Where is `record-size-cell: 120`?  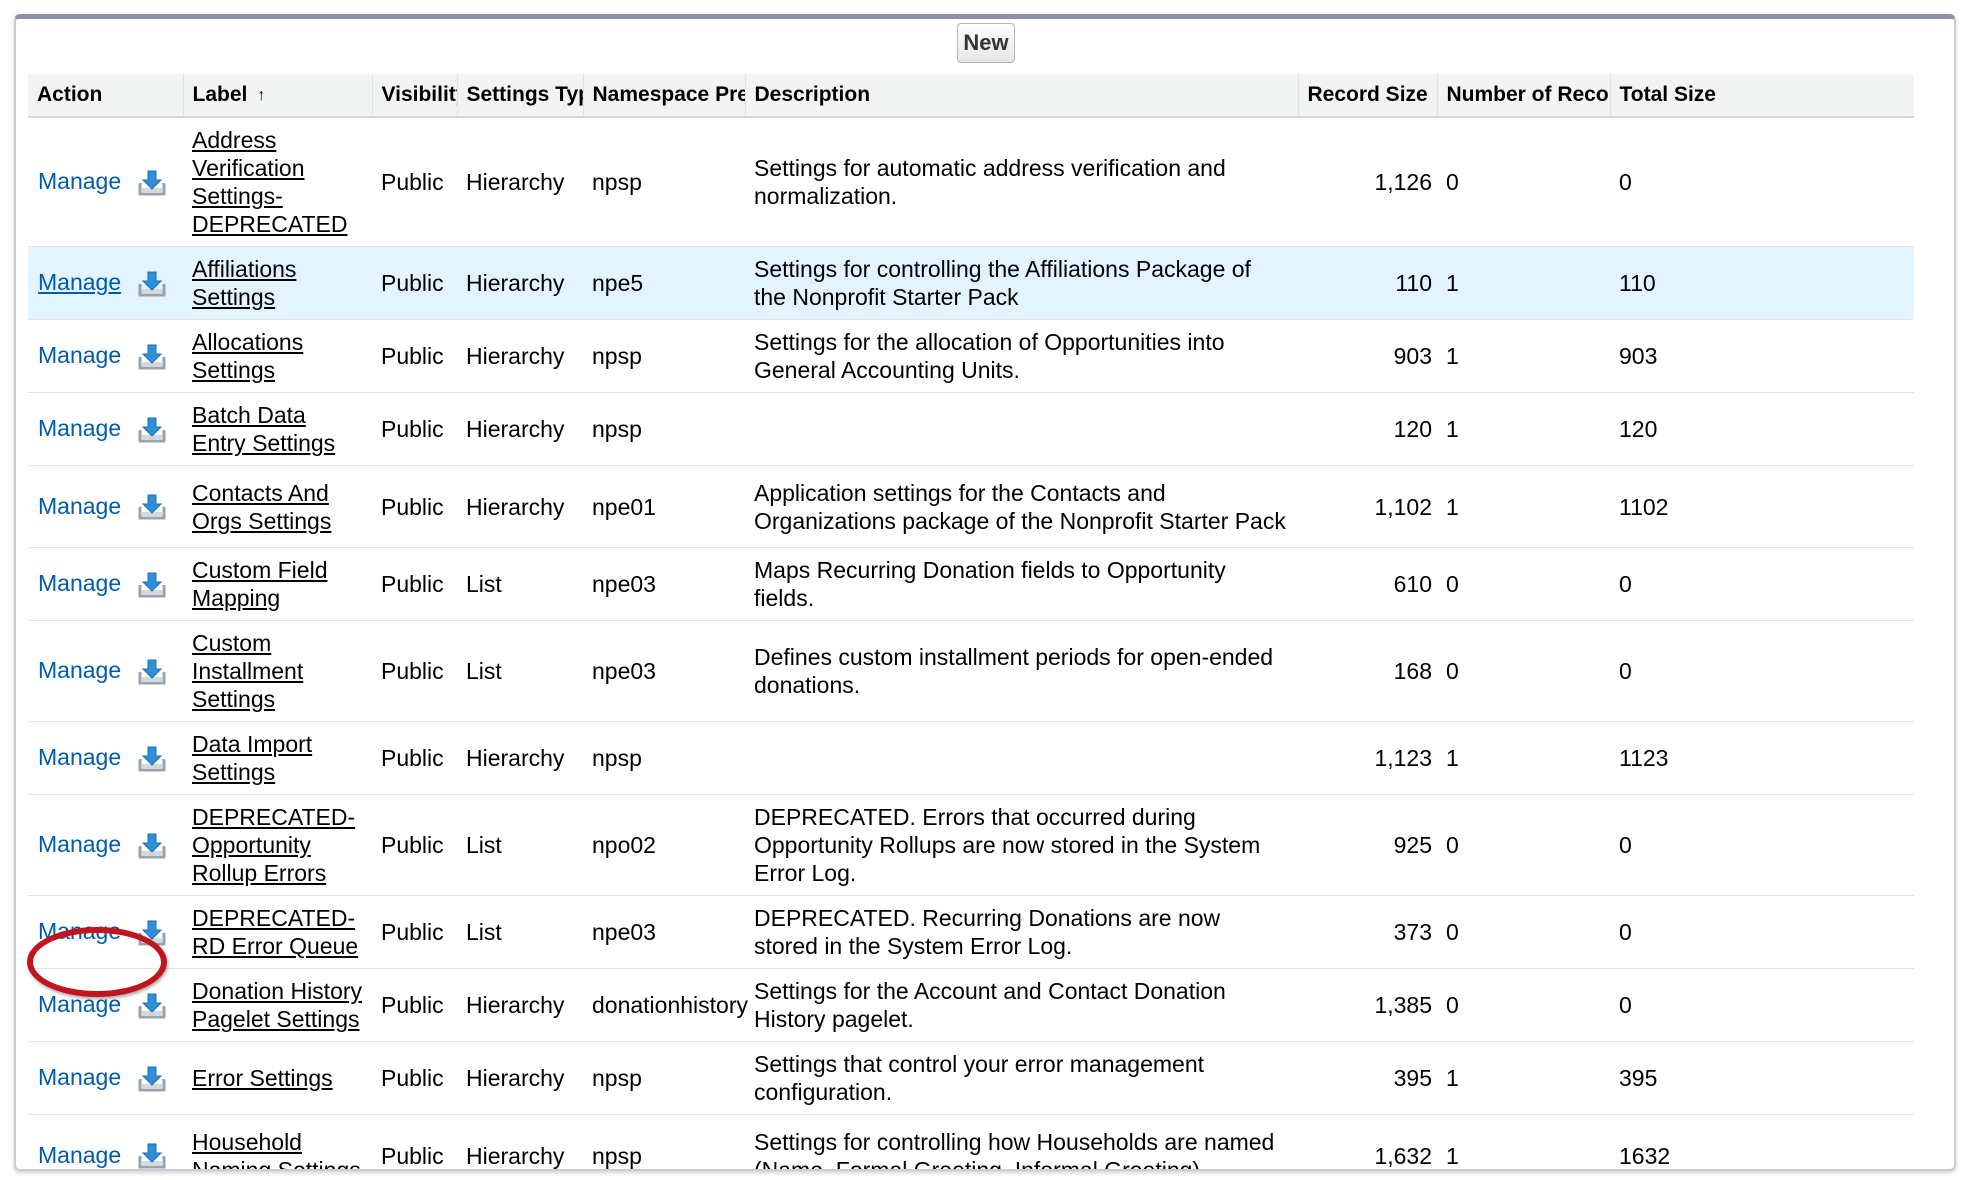
record-size-cell: 120 is located at coordinates (1367, 429).